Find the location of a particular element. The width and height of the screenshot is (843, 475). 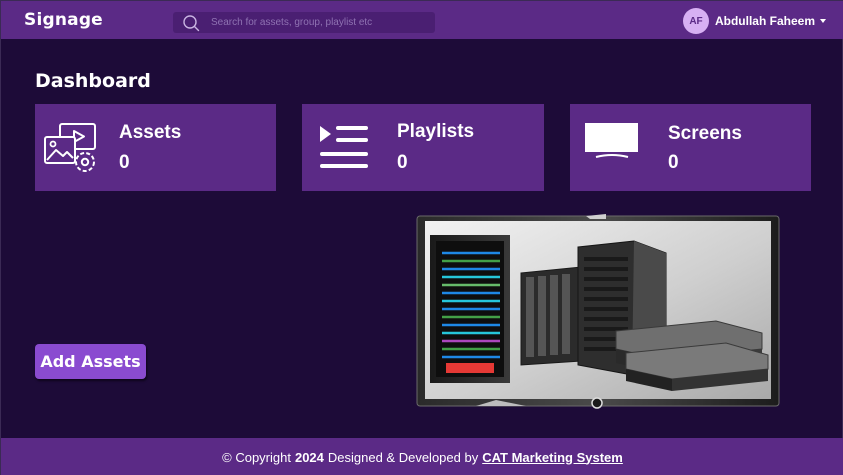

assets-label: Assets is located at coordinates (150, 132).